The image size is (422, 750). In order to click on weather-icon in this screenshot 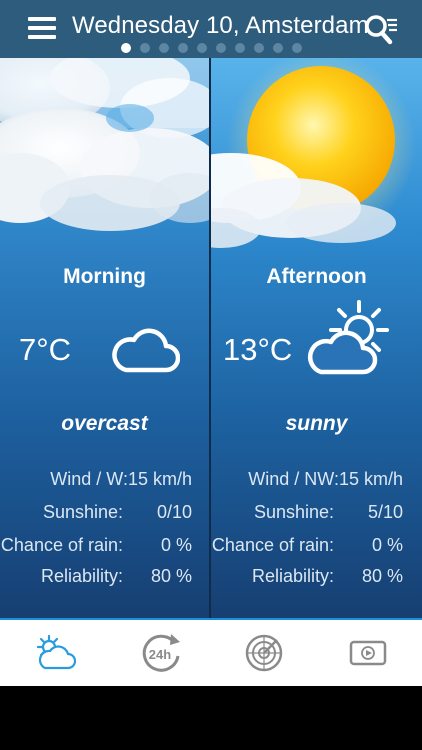, I will do `click(54, 653)`.